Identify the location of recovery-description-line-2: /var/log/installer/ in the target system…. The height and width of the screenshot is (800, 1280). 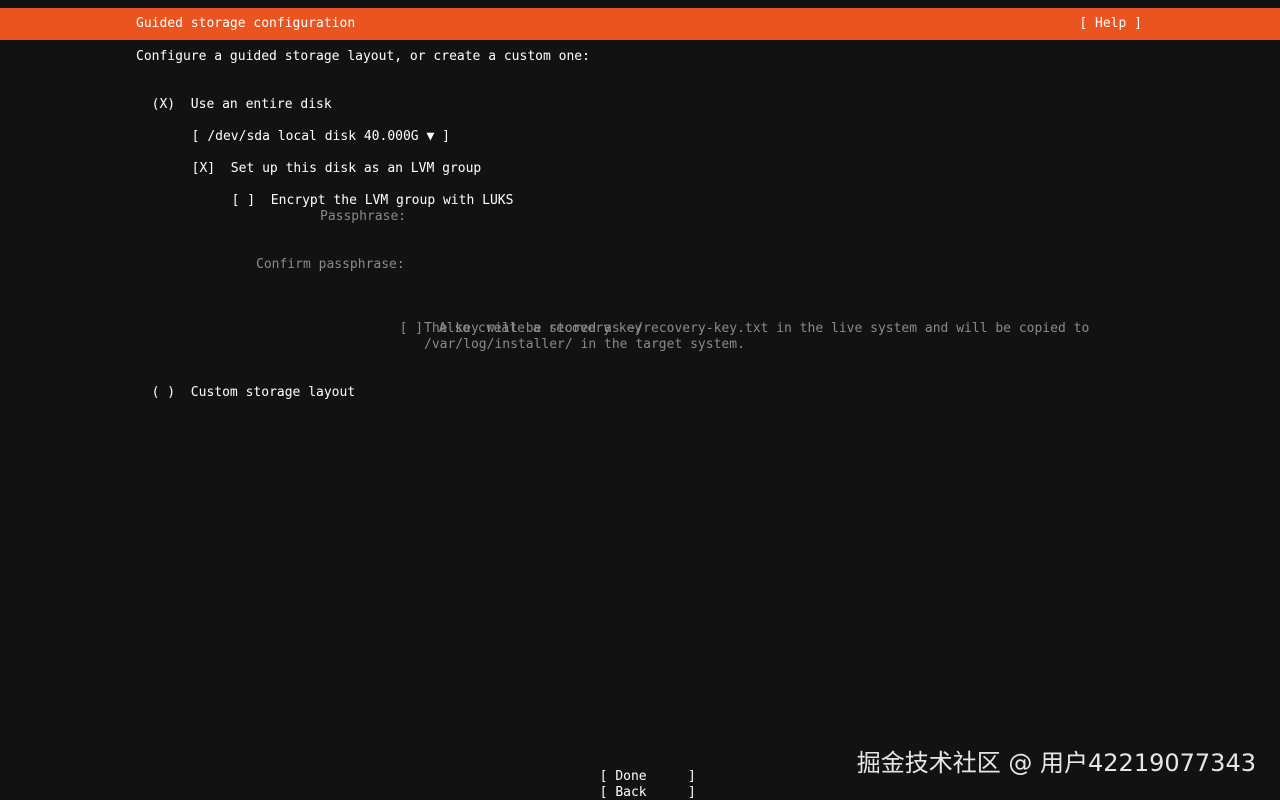
(584, 344).